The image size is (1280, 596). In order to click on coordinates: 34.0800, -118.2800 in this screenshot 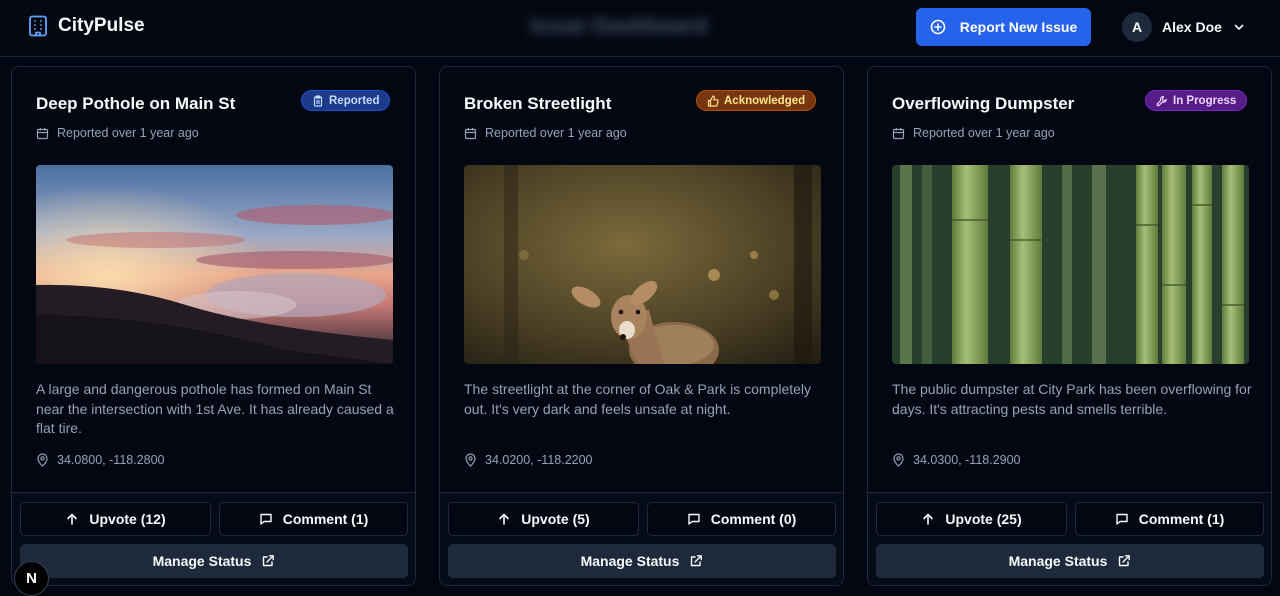, I will do `click(100, 460)`.